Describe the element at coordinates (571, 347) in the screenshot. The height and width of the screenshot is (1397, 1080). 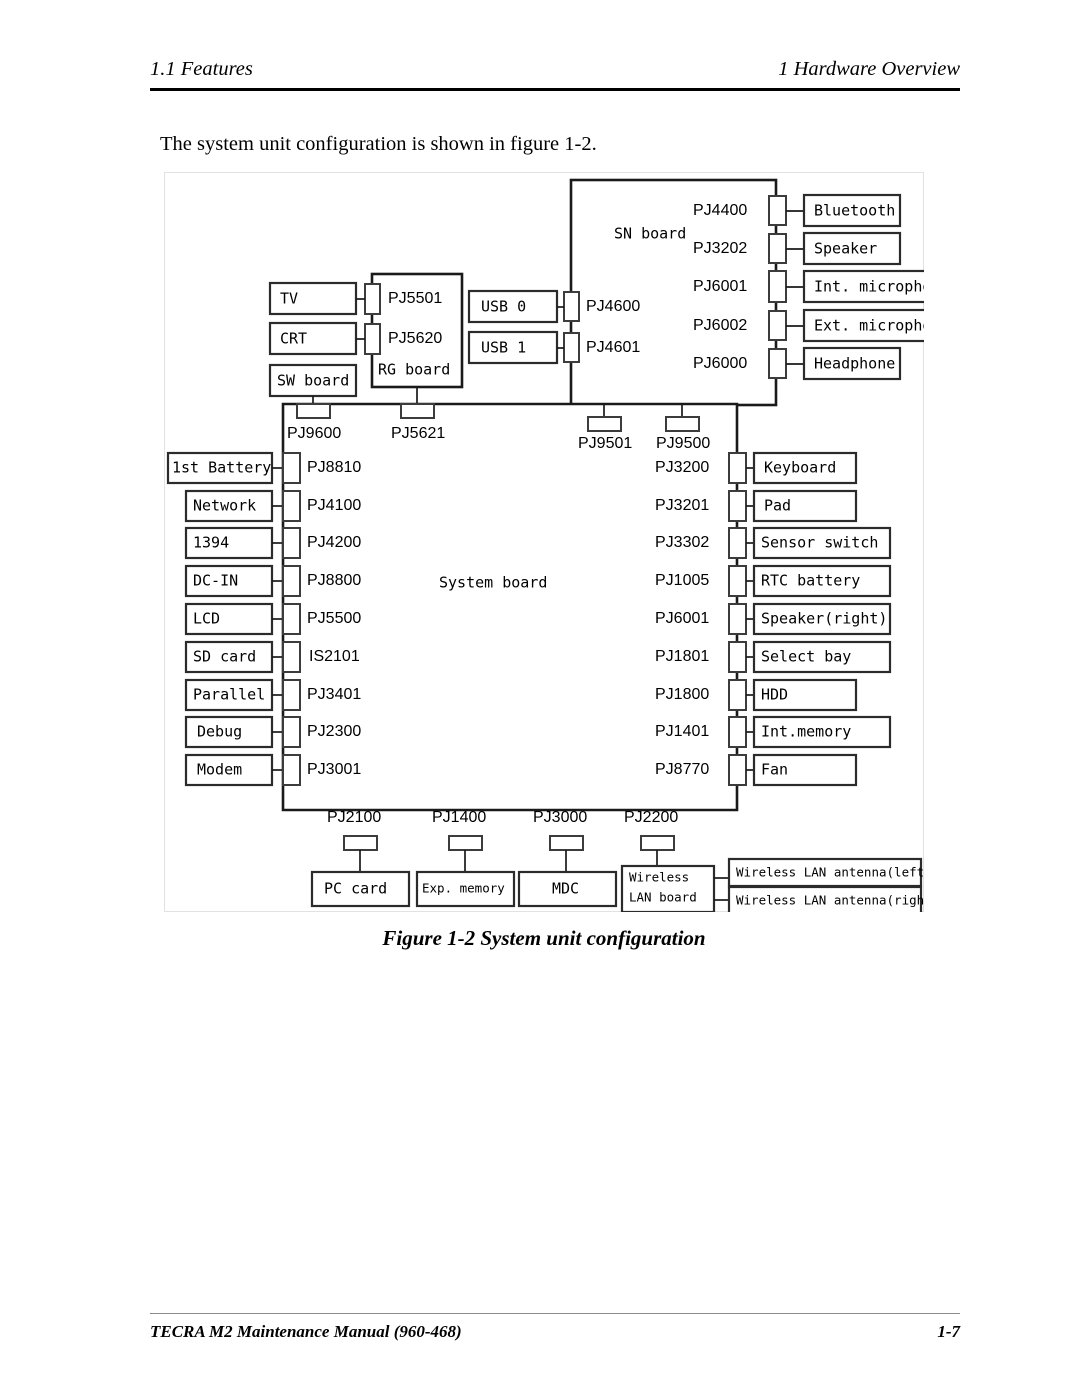
I see `connector-pj4601` at that location.